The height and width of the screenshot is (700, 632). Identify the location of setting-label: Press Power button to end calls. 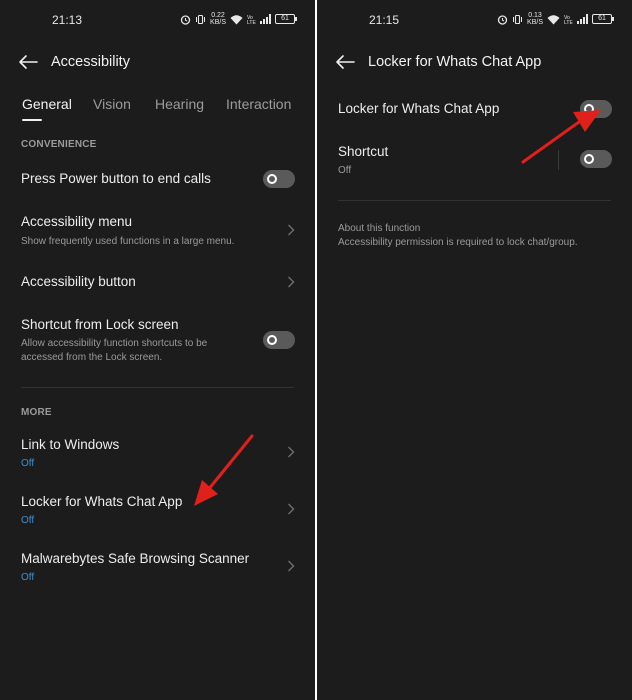
(116, 178).